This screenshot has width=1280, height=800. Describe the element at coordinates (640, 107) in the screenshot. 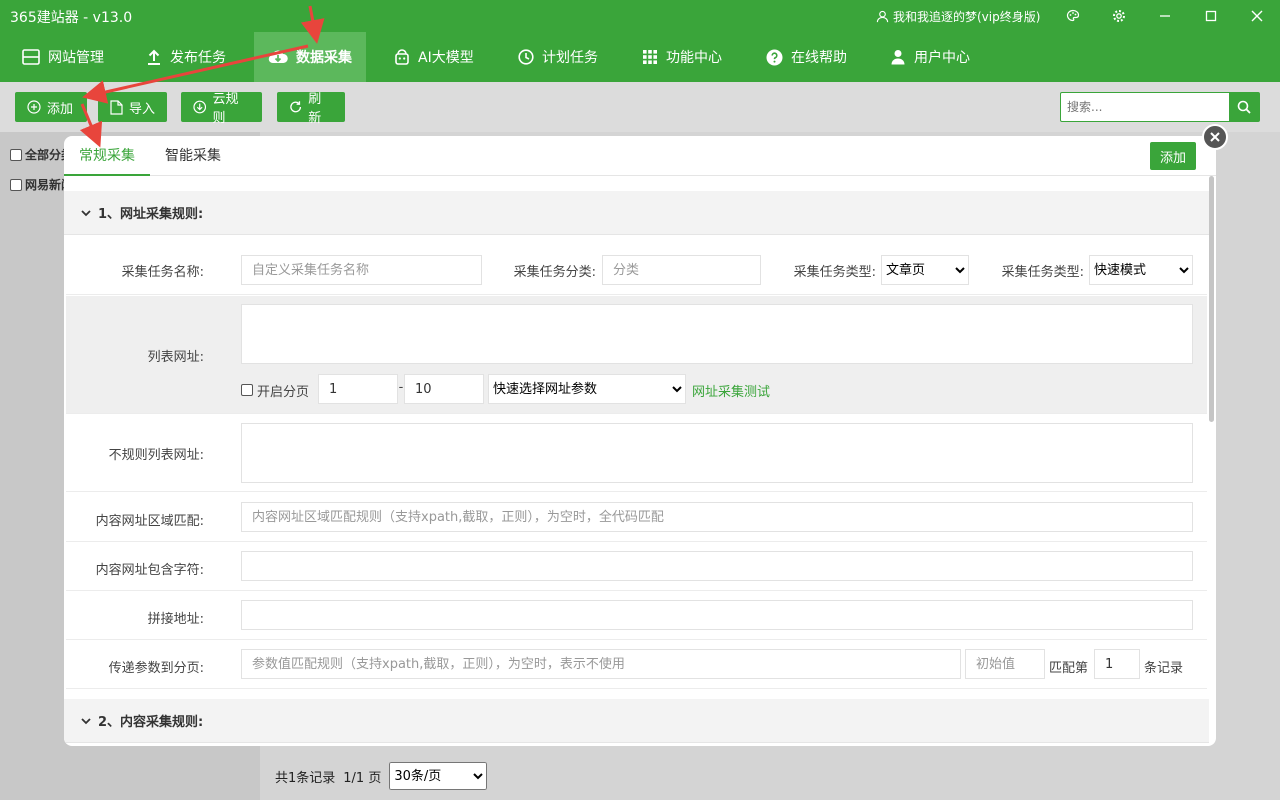

I see `toolbar: 添加 导入 云规则 刷新` at that location.